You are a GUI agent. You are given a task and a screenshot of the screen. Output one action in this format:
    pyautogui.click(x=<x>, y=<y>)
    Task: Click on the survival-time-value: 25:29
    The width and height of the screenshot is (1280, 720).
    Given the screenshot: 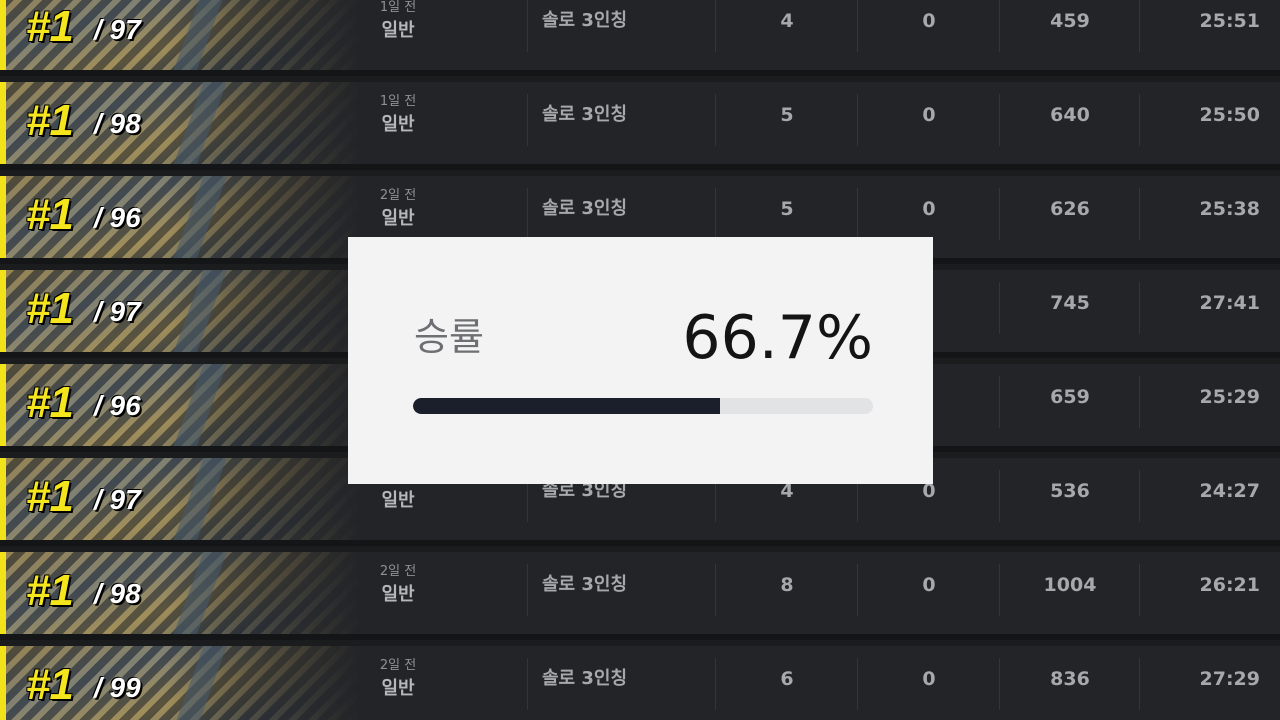 What is the action you would take?
    pyautogui.click(x=1229, y=397)
    